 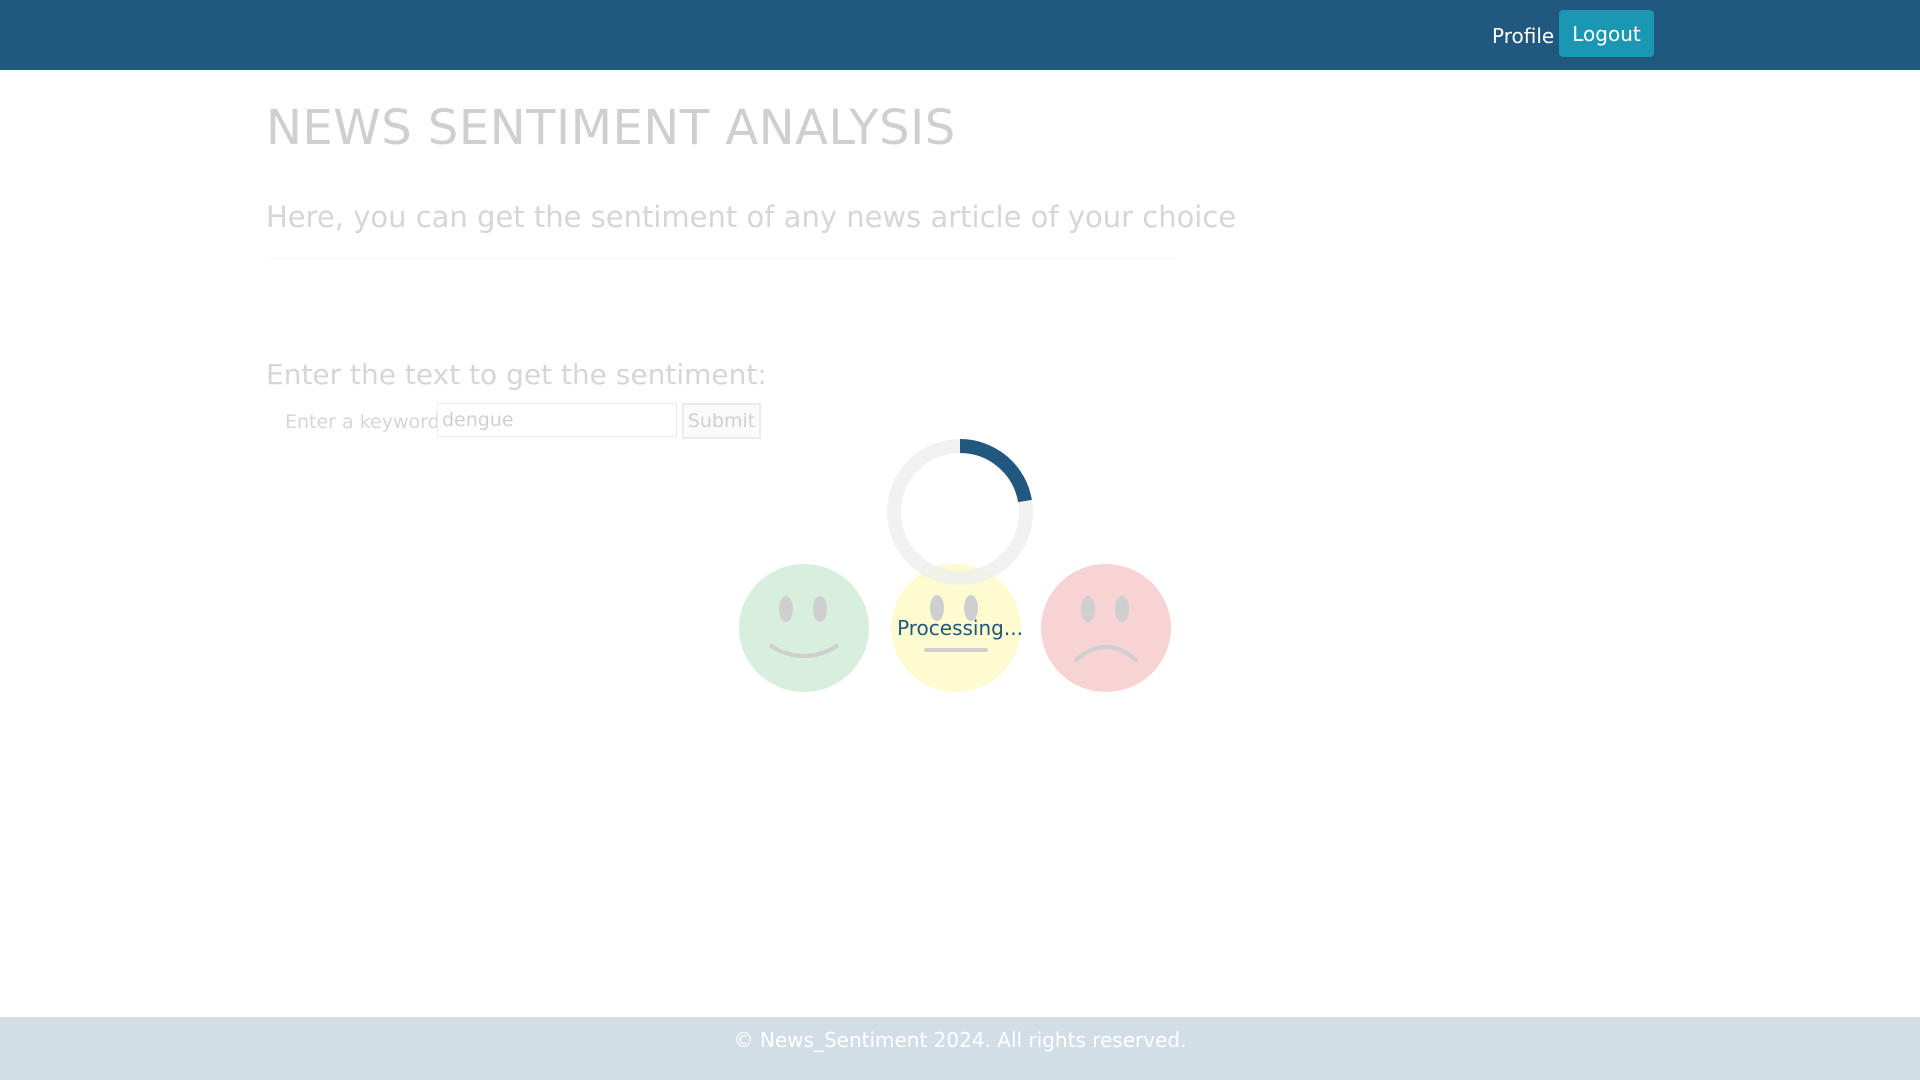 I want to click on navbar: Profile Logout, so click(x=960, y=35).